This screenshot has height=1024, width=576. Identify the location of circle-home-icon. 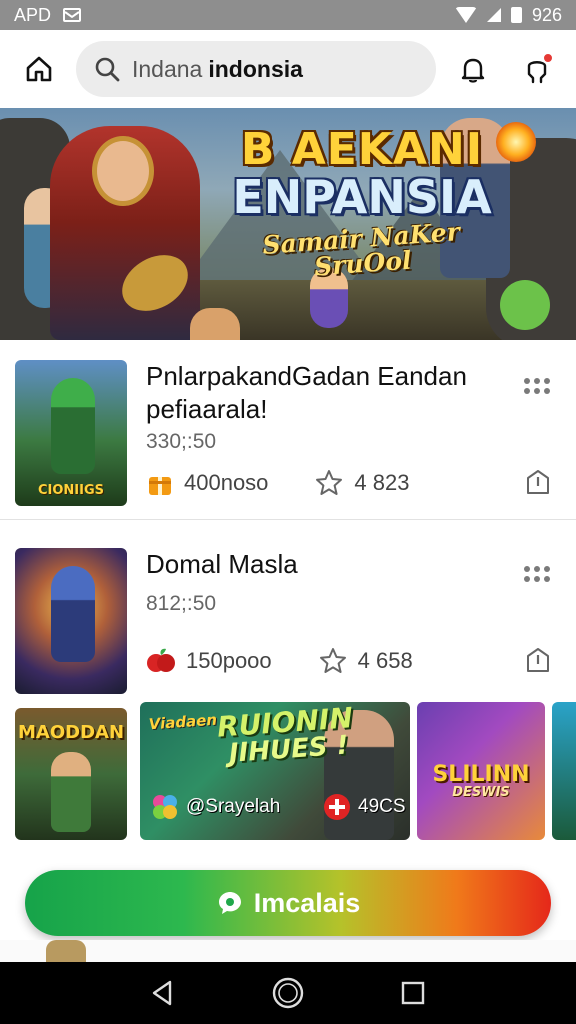
(288, 993).